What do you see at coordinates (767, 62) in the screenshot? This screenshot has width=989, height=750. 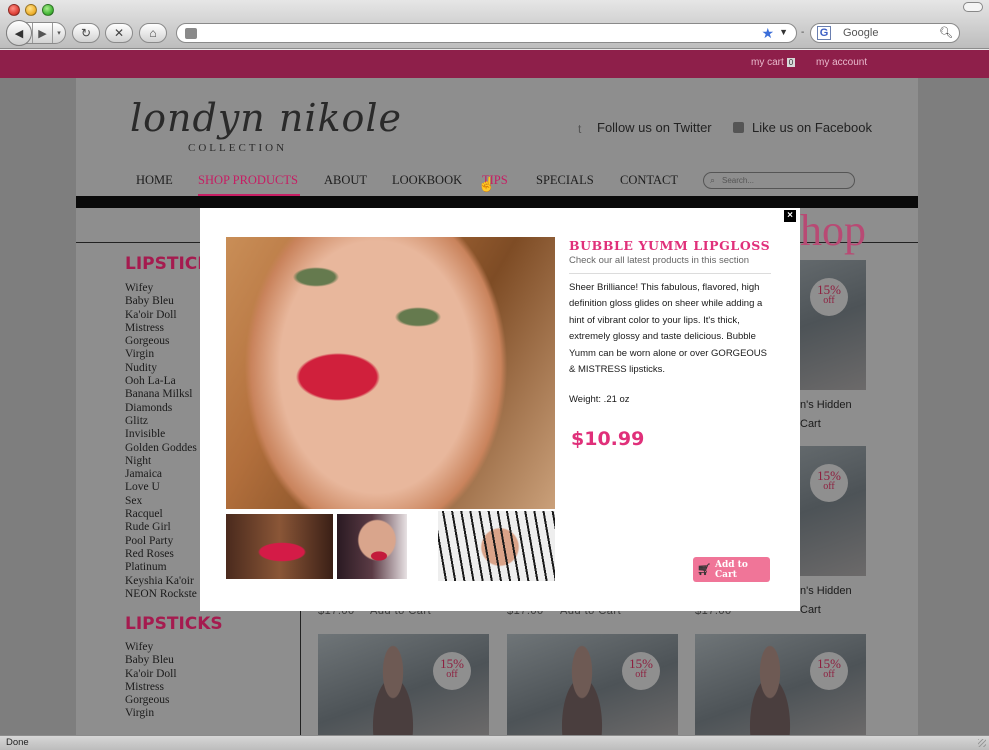 I see `my-cart-label: my cart` at bounding box center [767, 62].